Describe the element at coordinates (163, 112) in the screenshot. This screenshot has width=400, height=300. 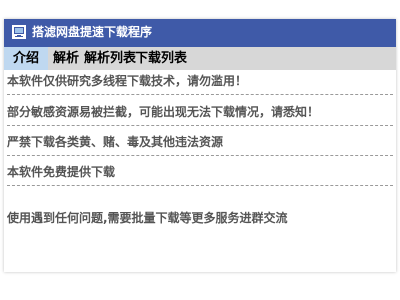
I see `notice-line-2: 部分敏感资源易被拦截，可能出现无法下载情况，请悉知！` at that location.